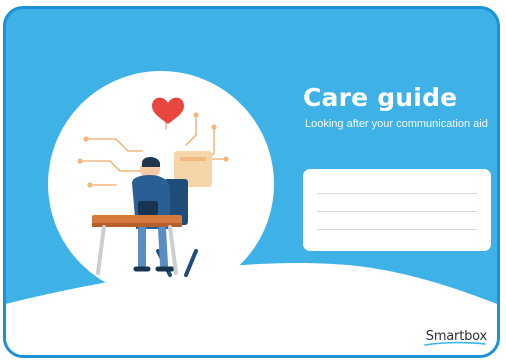 This screenshot has width=506, height=363. I want to click on cover-subtitle: Looking after your communication aid, so click(396, 124).